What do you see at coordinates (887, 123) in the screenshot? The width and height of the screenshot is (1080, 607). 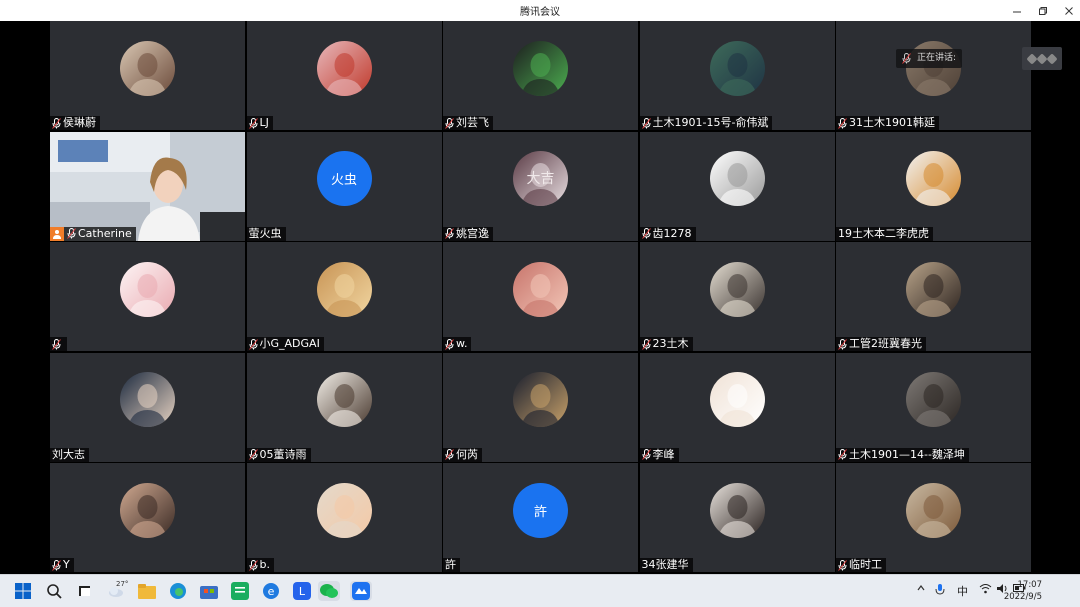 I see `participant-name-bar: 31土木1901韩延` at bounding box center [887, 123].